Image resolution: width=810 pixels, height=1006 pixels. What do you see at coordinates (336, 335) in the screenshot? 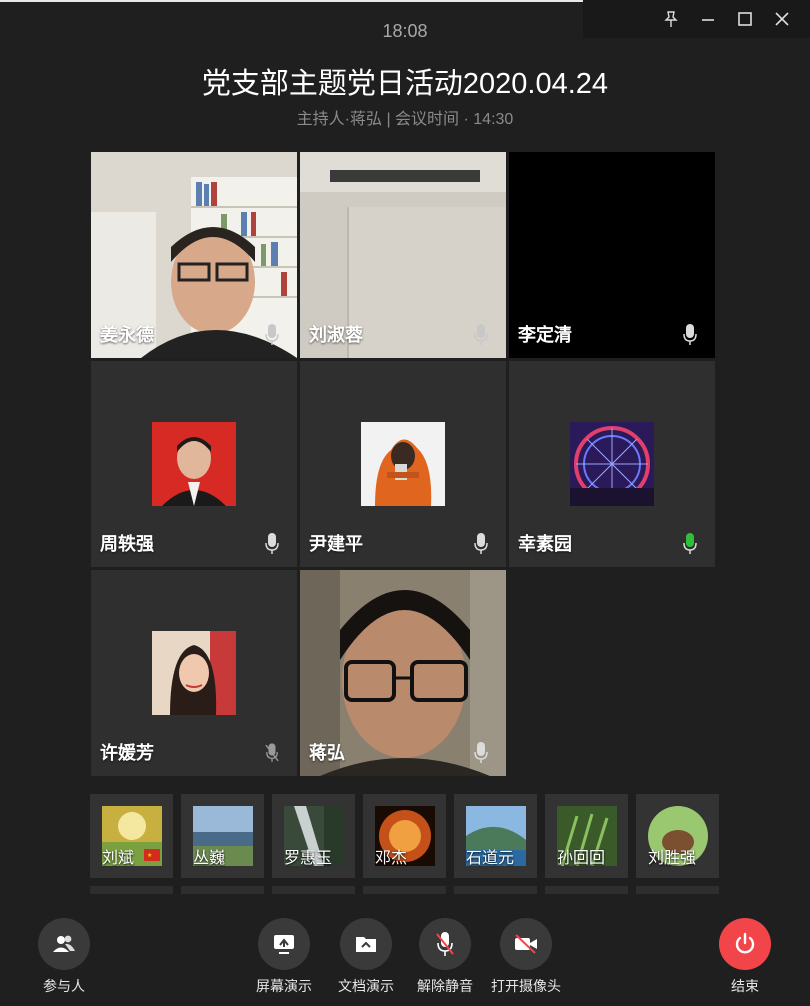
I see `participant-name: 刘淑蓉` at bounding box center [336, 335].